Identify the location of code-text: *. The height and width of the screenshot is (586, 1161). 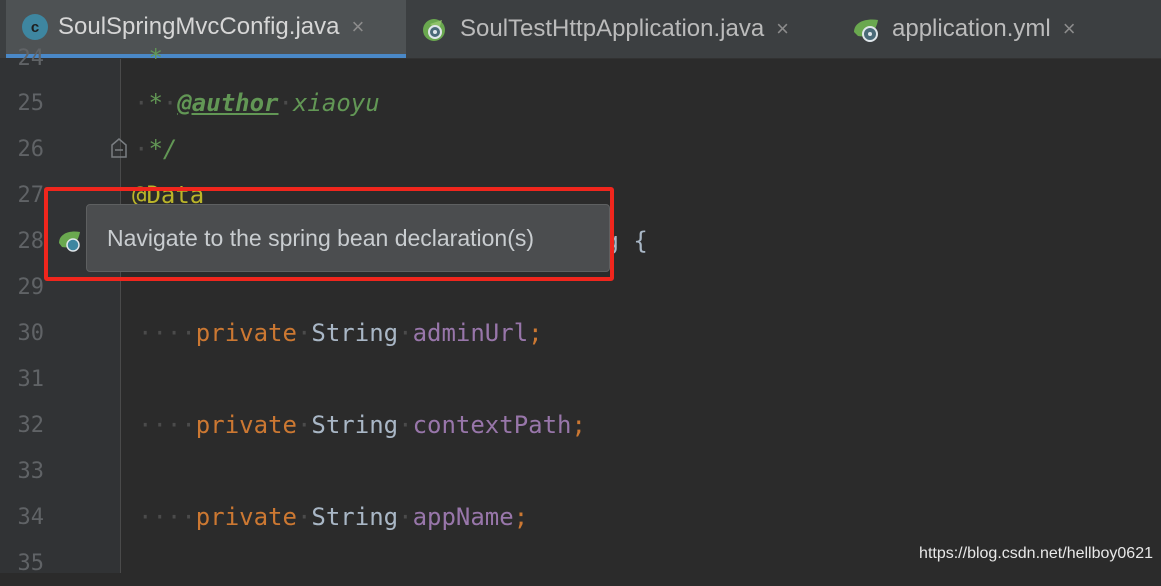
(148, 58).